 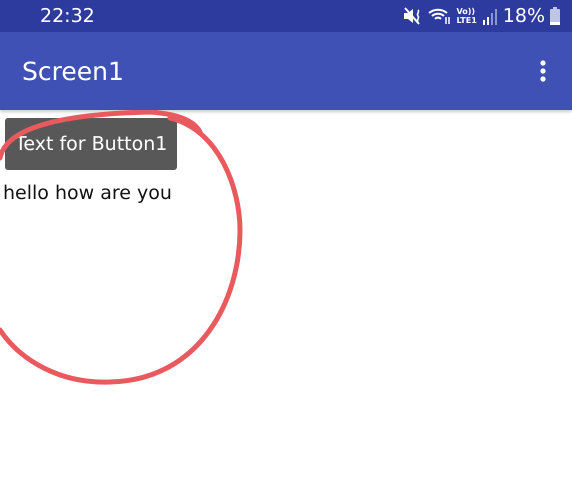 What do you see at coordinates (555, 16) in the screenshot?
I see `battery-icon` at bounding box center [555, 16].